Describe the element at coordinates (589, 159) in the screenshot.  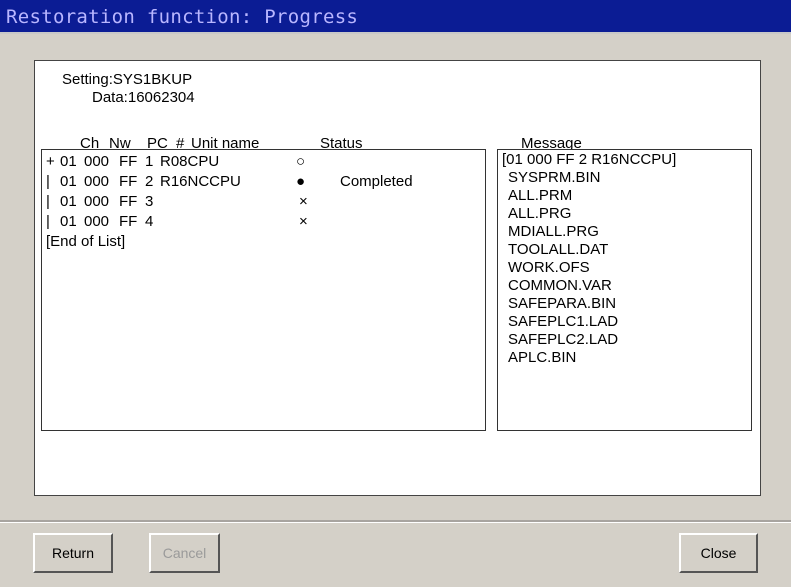
I see `message-item: [01 000 FF 2 R16NCCPU]` at that location.